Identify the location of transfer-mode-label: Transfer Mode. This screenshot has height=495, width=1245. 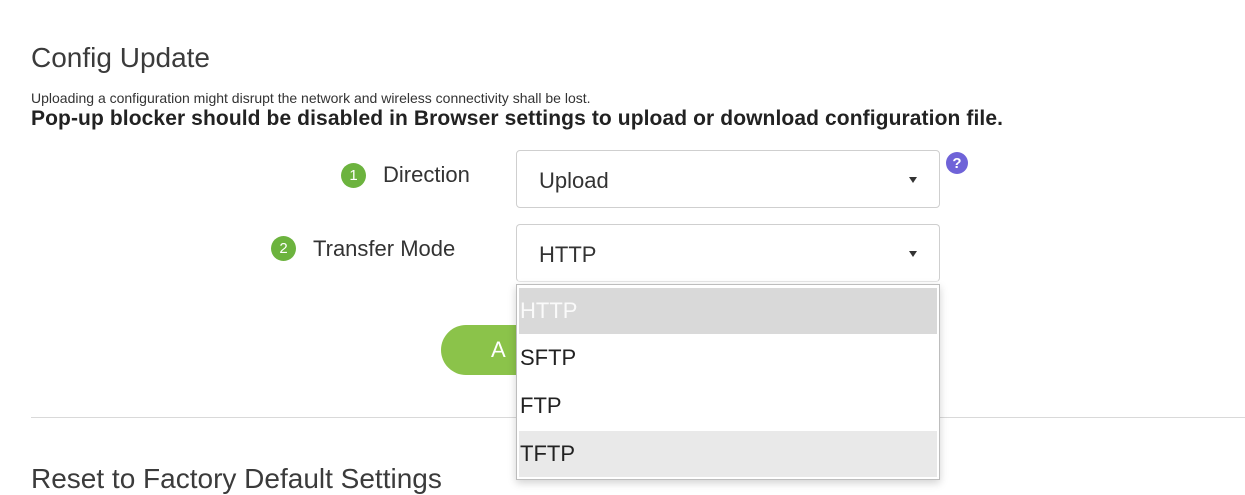
(384, 248).